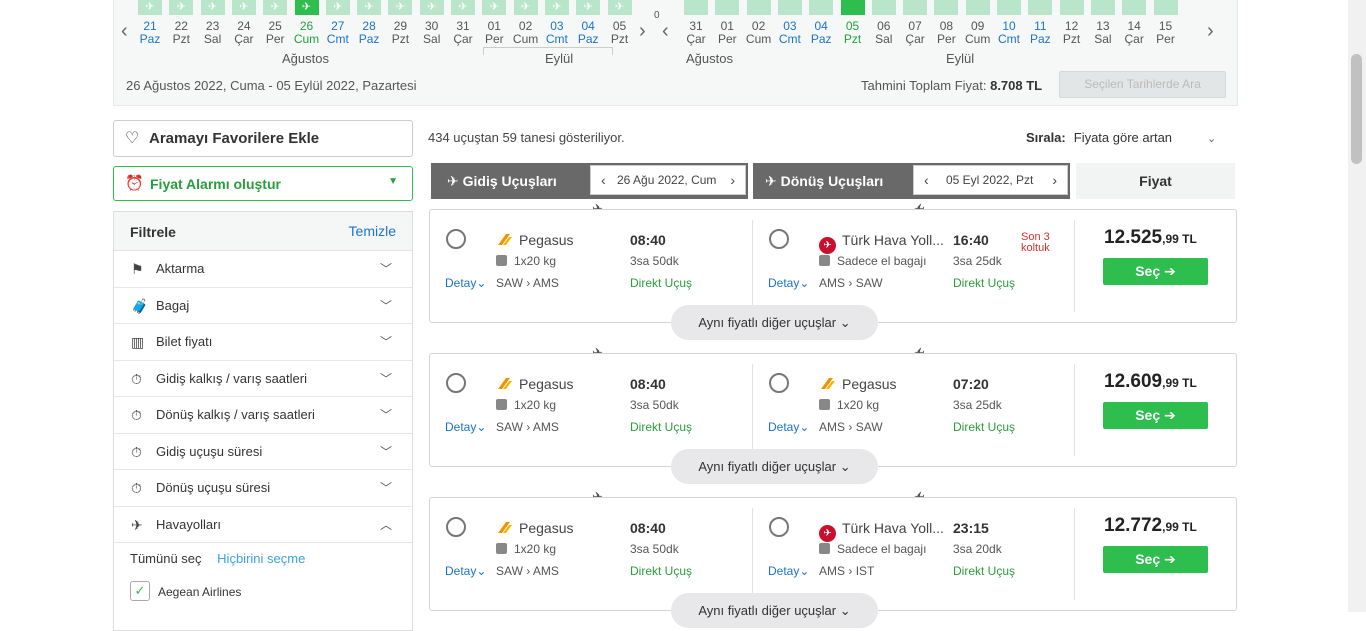  I want to click on inbound-day: 03 Cmt, so click(790, 33).